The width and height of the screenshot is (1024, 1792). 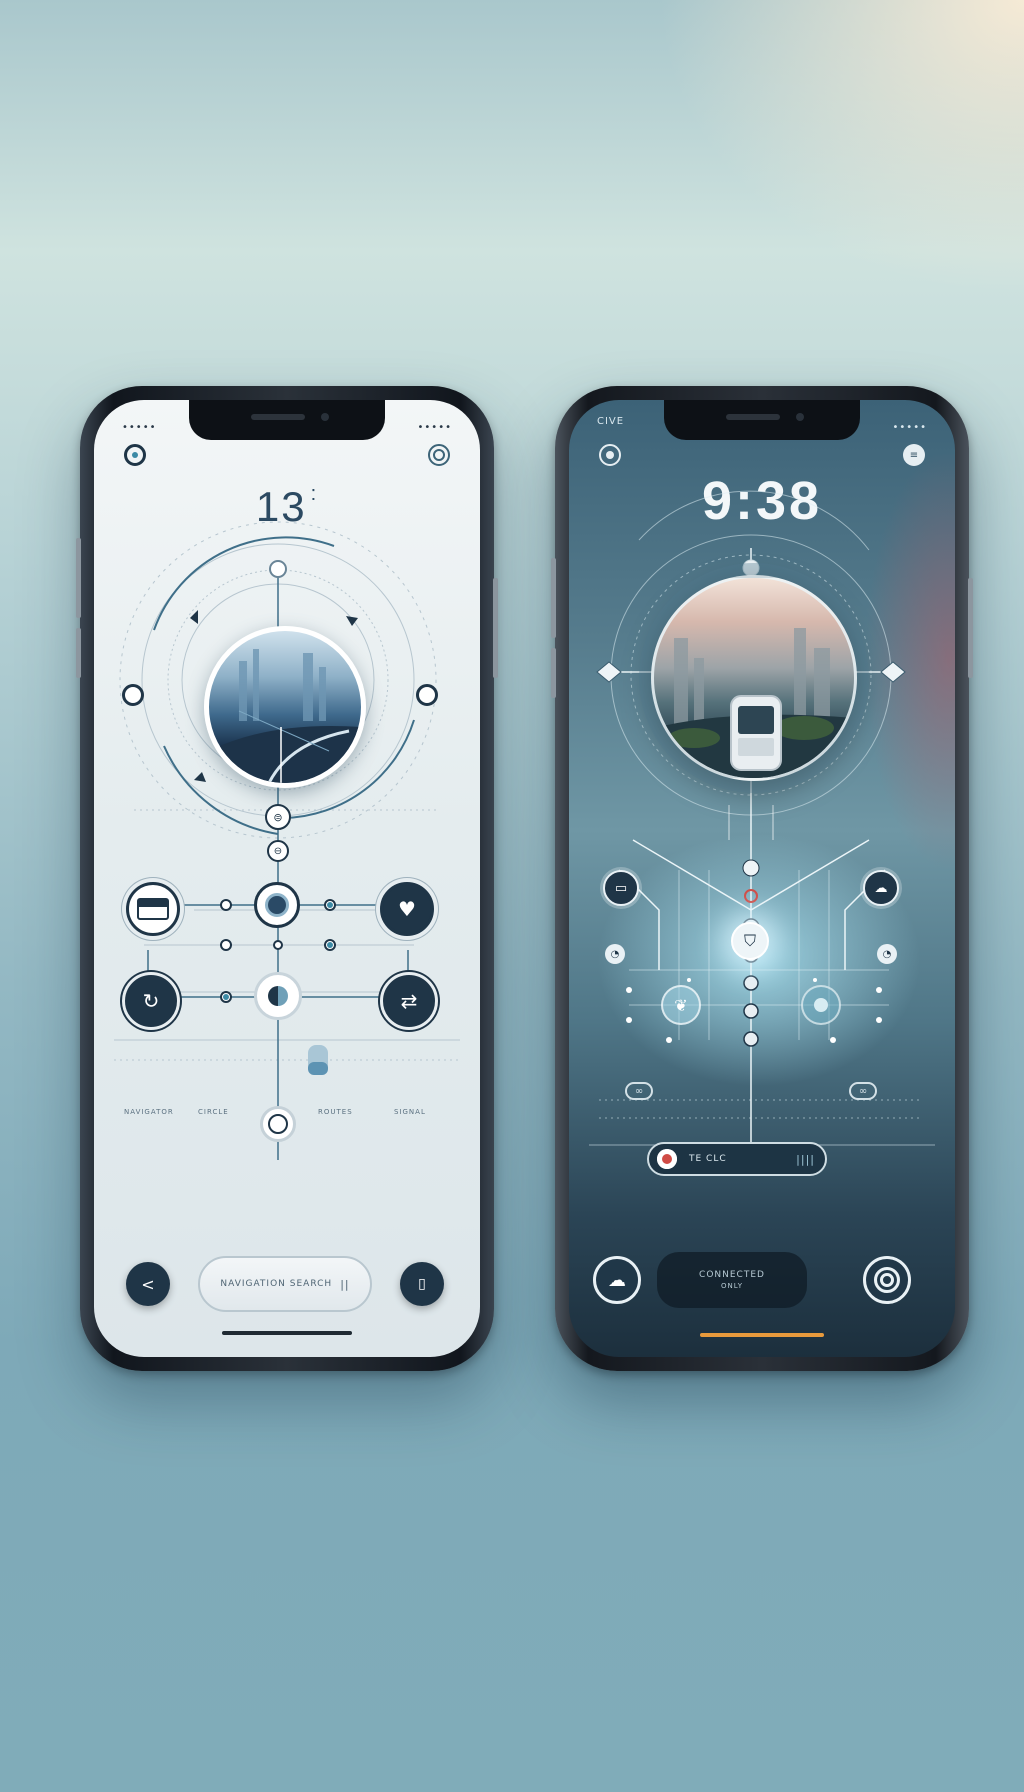 What do you see at coordinates (639, 1091) in the screenshot?
I see `chain-icon-left: ∞` at bounding box center [639, 1091].